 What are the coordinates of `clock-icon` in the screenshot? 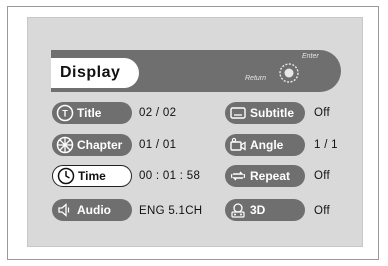 It's located at (66, 176).